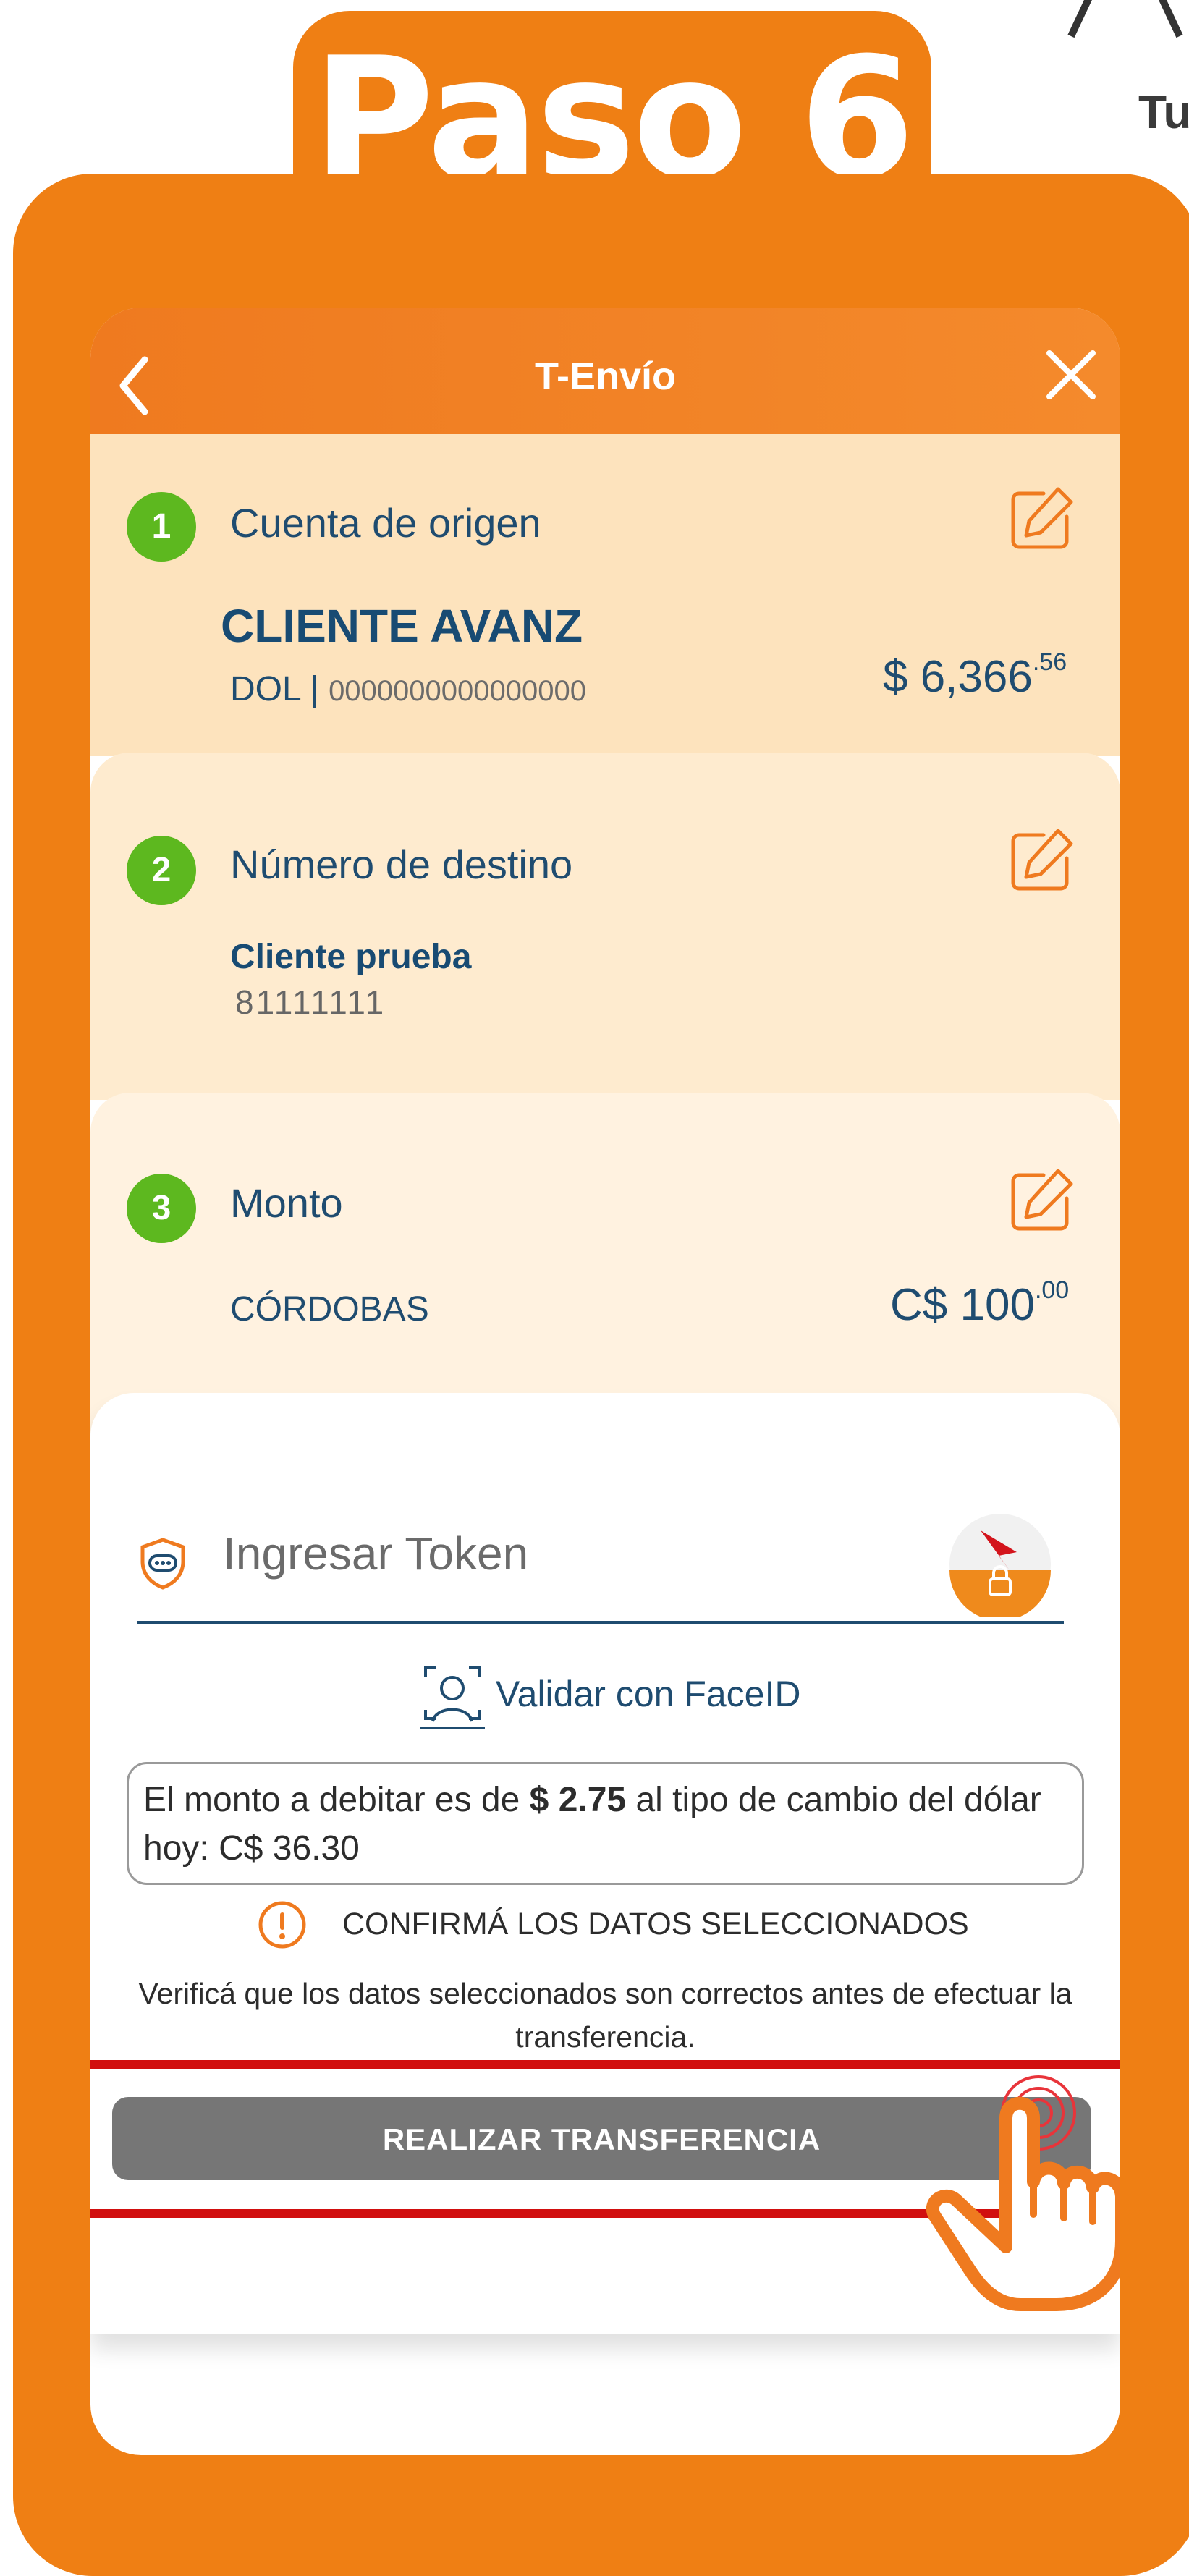 Image resolution: width=1189 pixels, height=2576 pixels. I want to click on amount-label: Monto, so click(286, 1203).